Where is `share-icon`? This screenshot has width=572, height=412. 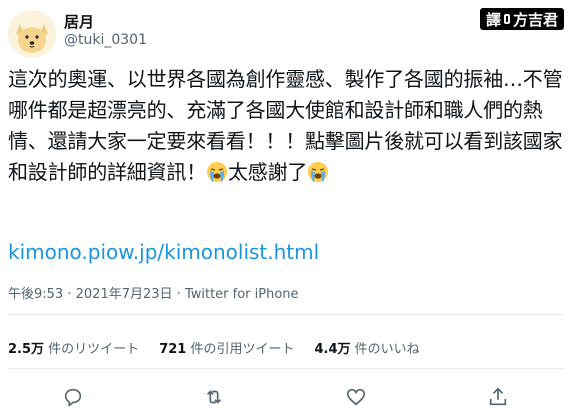 share-icon is located at coordinates (498, 397).